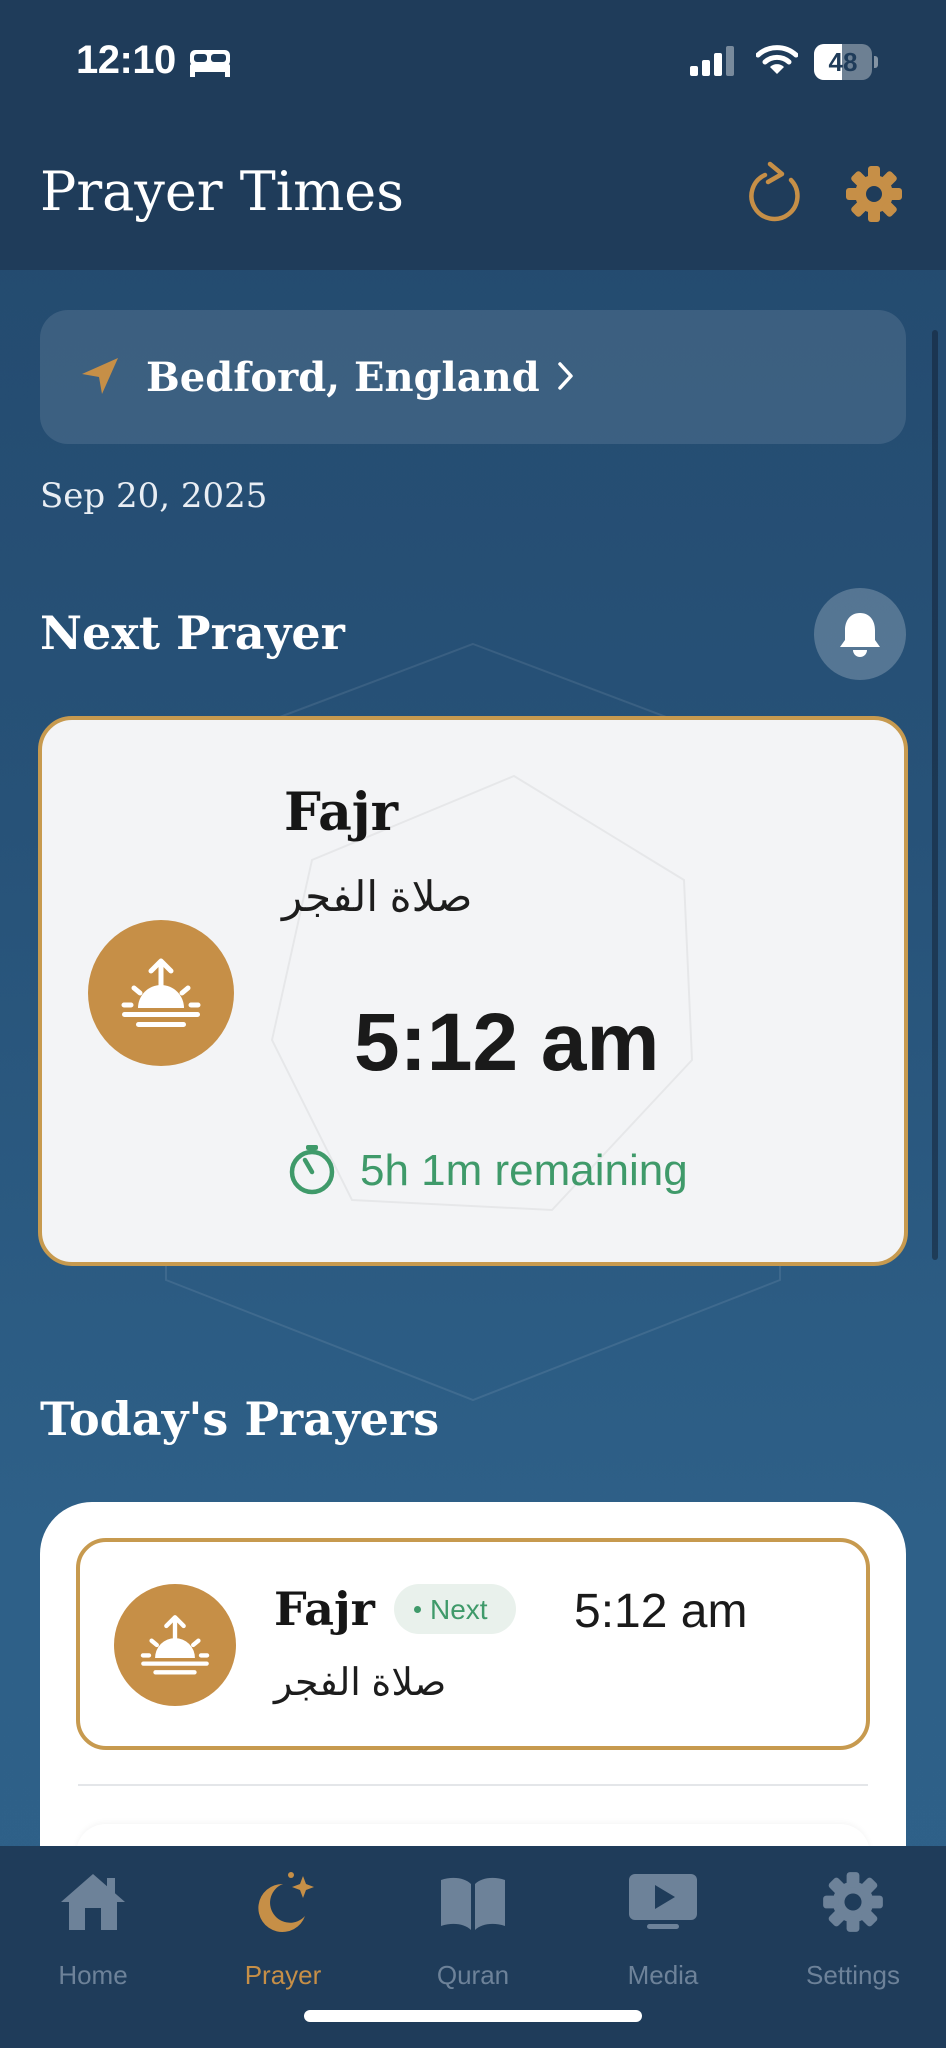 This screenshot has width=946, height=2048. I want to click on location-selector: Bedford, England, so click(473, 377).